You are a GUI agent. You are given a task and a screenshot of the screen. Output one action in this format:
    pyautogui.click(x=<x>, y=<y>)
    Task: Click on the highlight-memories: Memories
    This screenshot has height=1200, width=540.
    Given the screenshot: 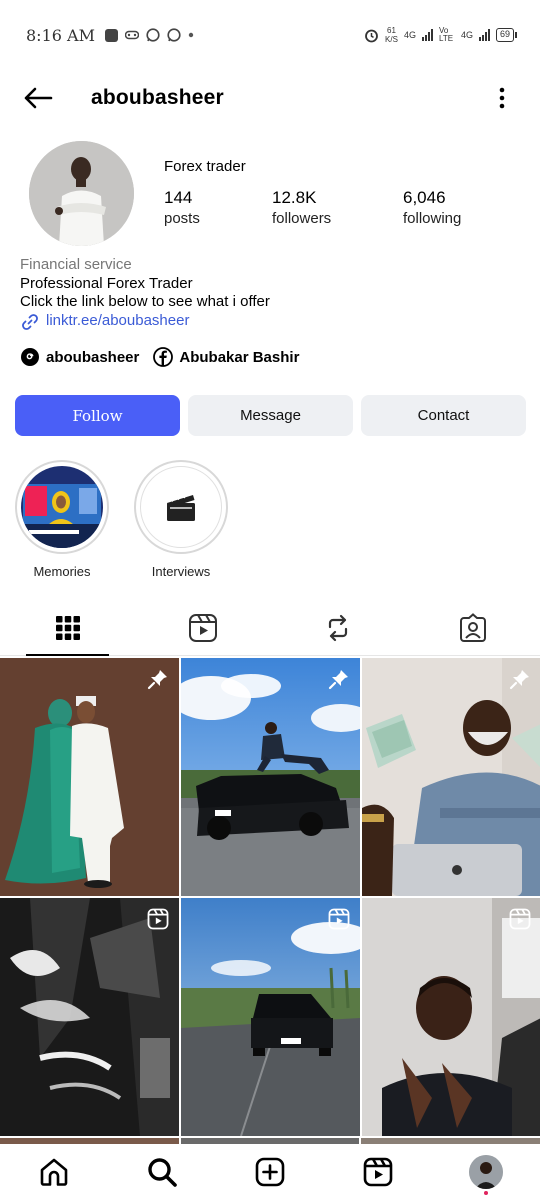 What is the action you would take?
    pyautogui.click(x=62, y=519)
    